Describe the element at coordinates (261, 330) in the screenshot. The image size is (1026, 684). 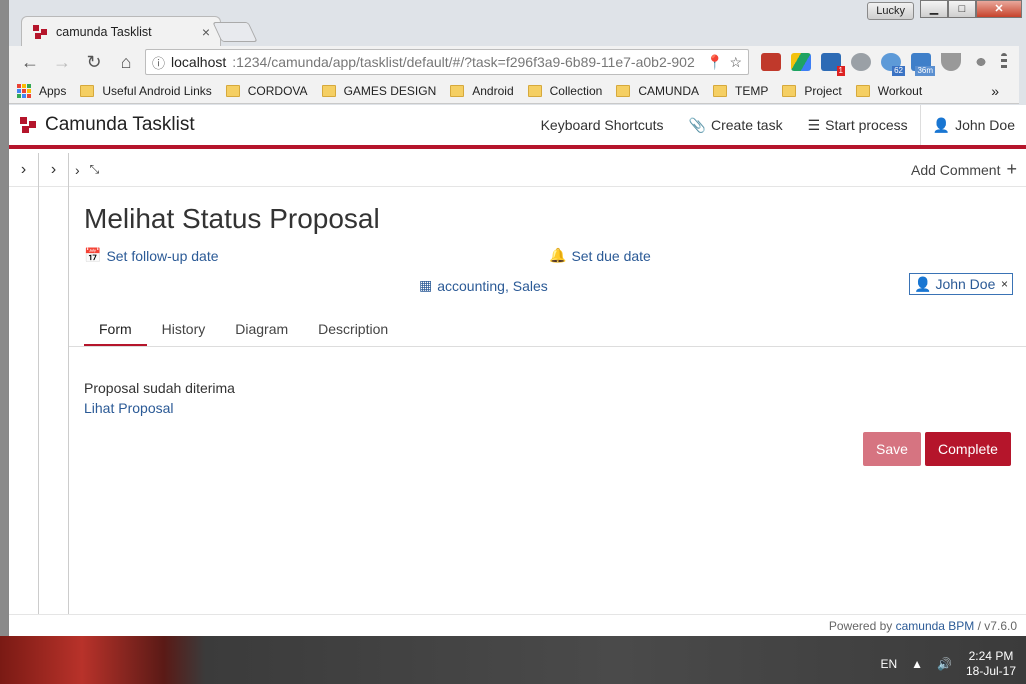
I see `tab-diagram: Diagram` at that location.